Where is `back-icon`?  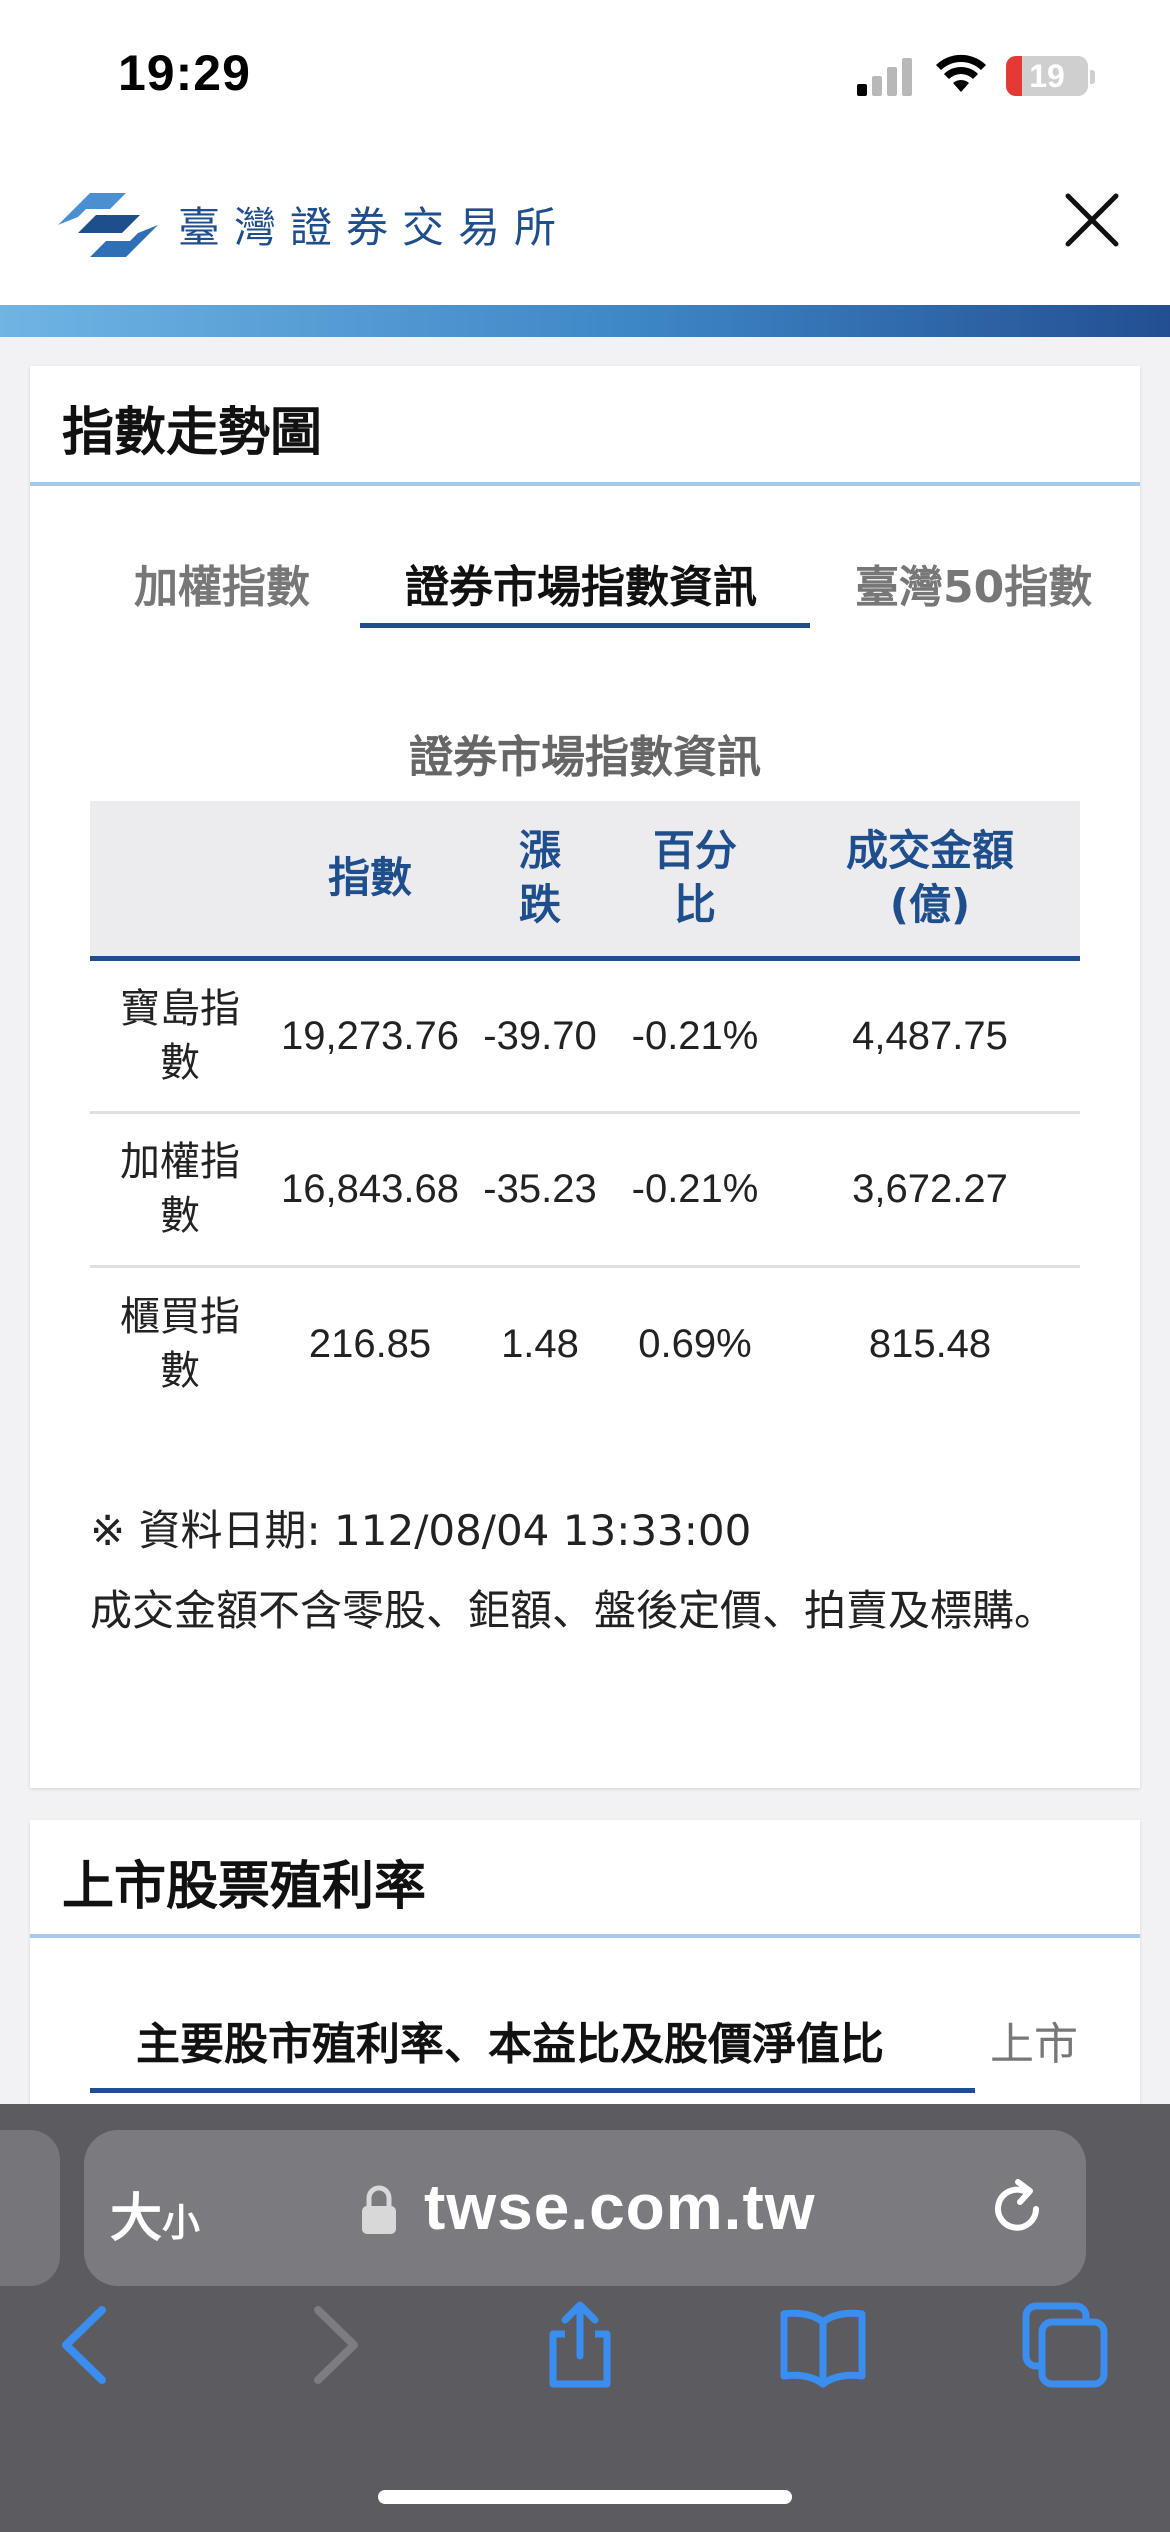 back-icon is located at coordinates (85, 2345).